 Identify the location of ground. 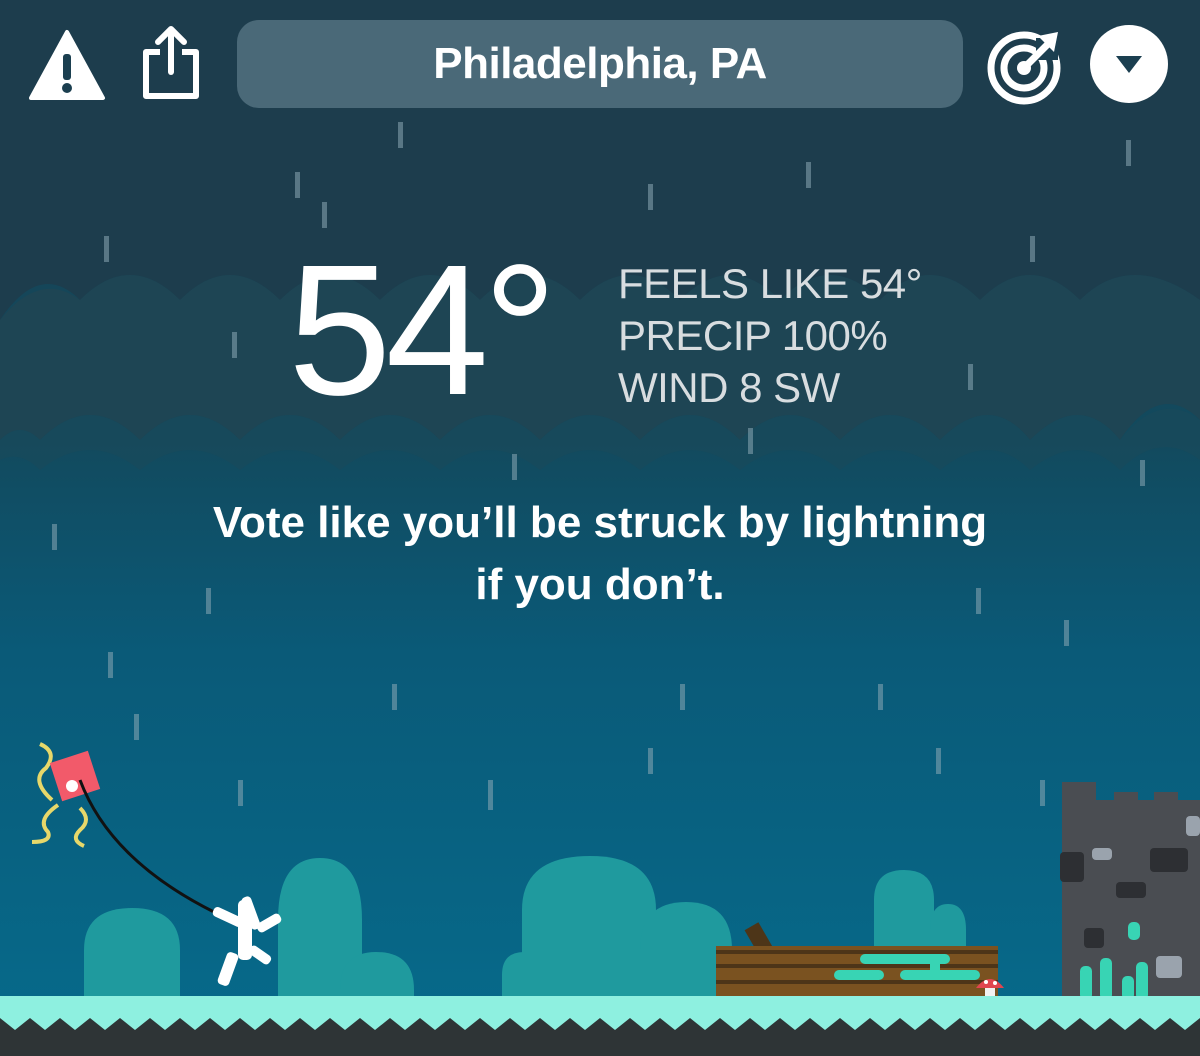
(600, 1026).